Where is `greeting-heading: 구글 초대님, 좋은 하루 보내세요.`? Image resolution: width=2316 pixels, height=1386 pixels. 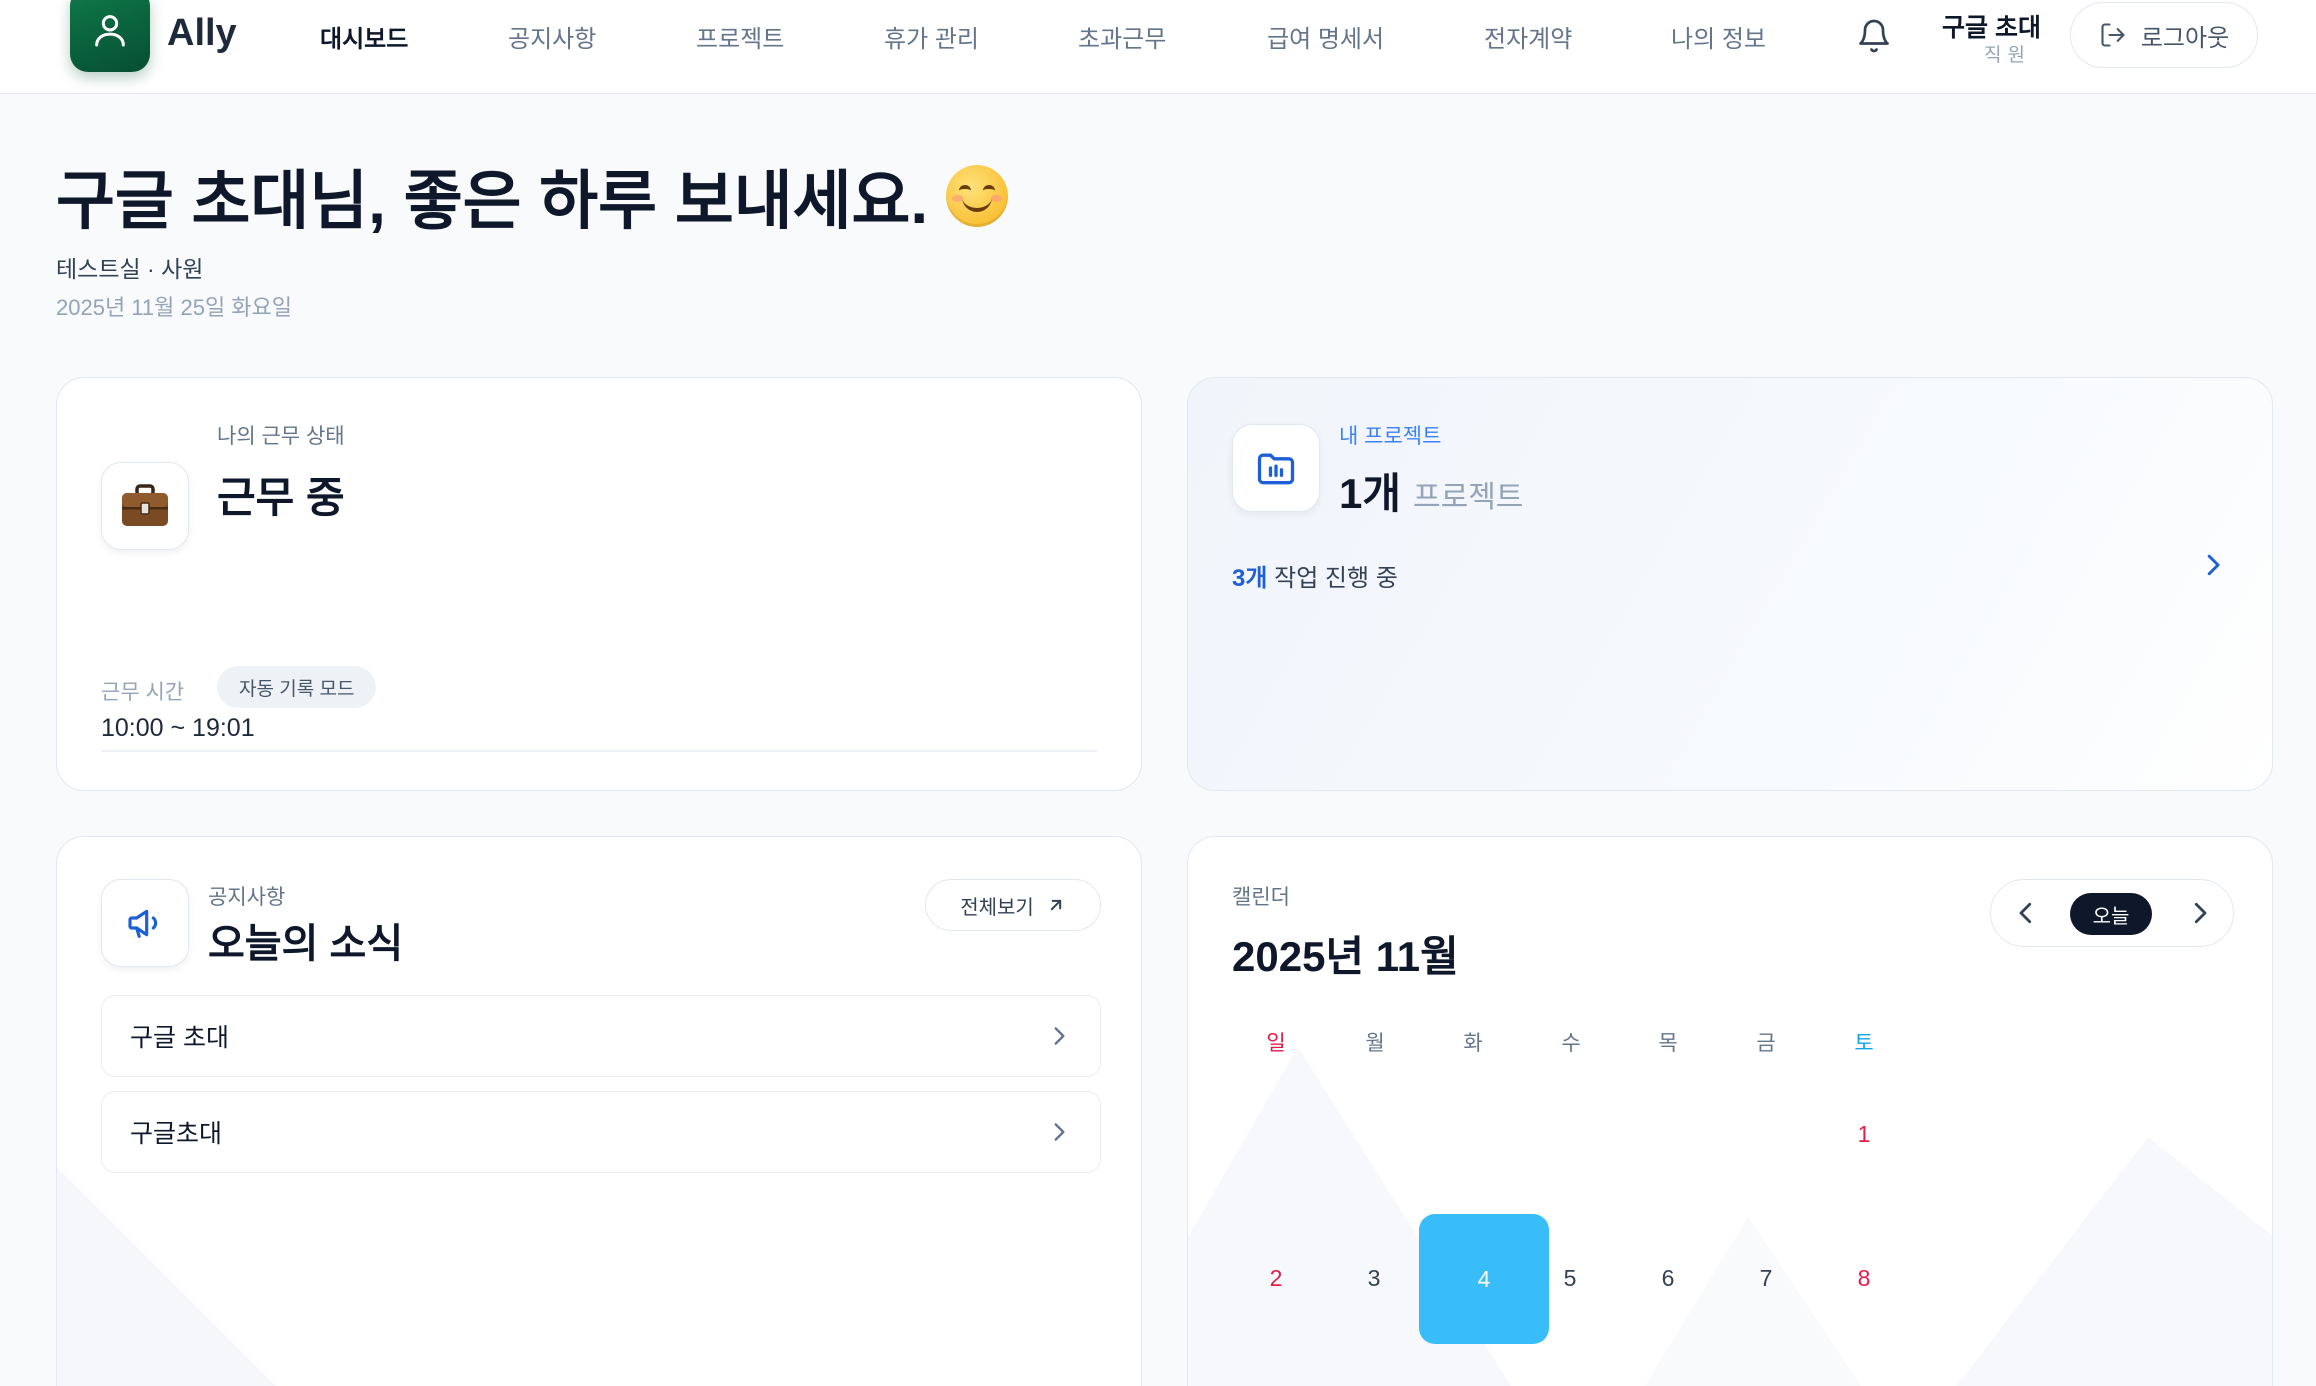 greeting-heading: 구글 초대님, 좋은 하루 보내세요. is located at coordinates (532, 196).